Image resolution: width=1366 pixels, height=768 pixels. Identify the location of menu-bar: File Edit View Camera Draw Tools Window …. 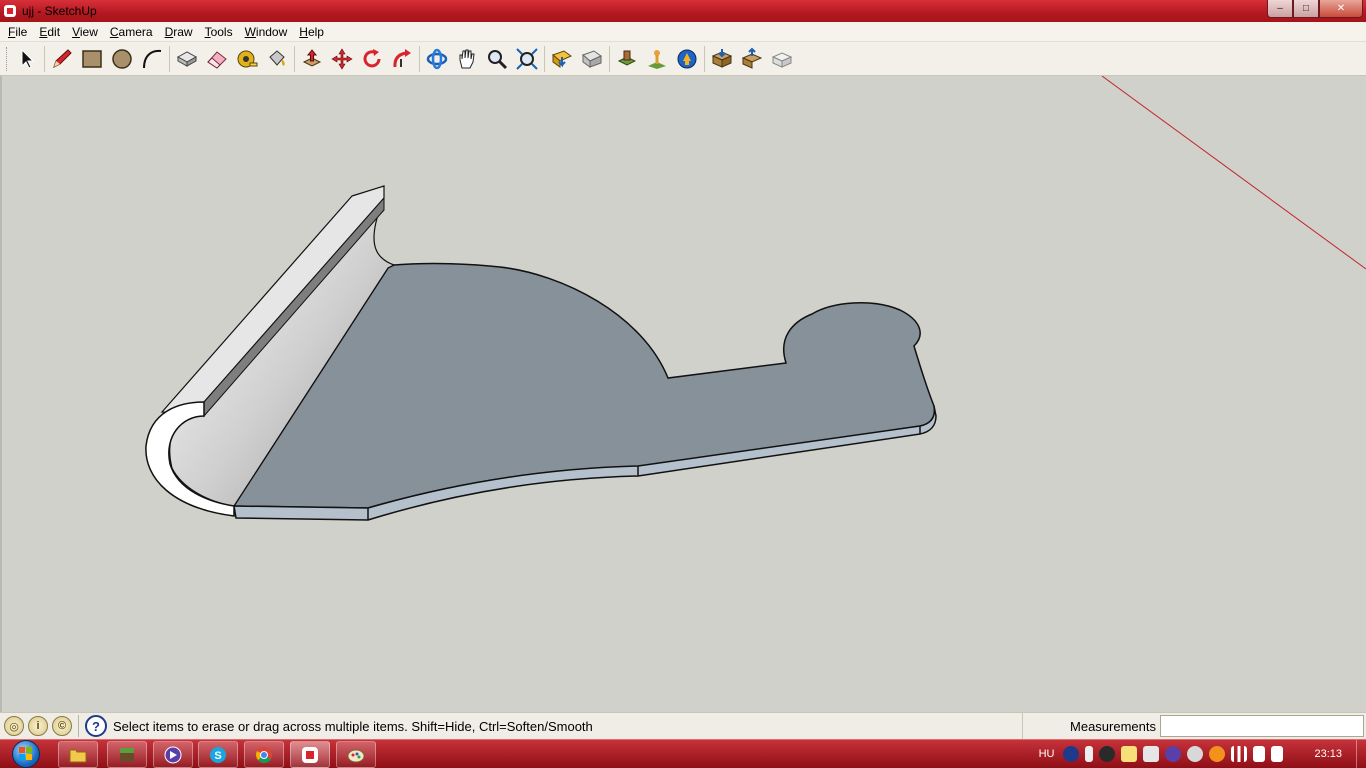
(683, 32).